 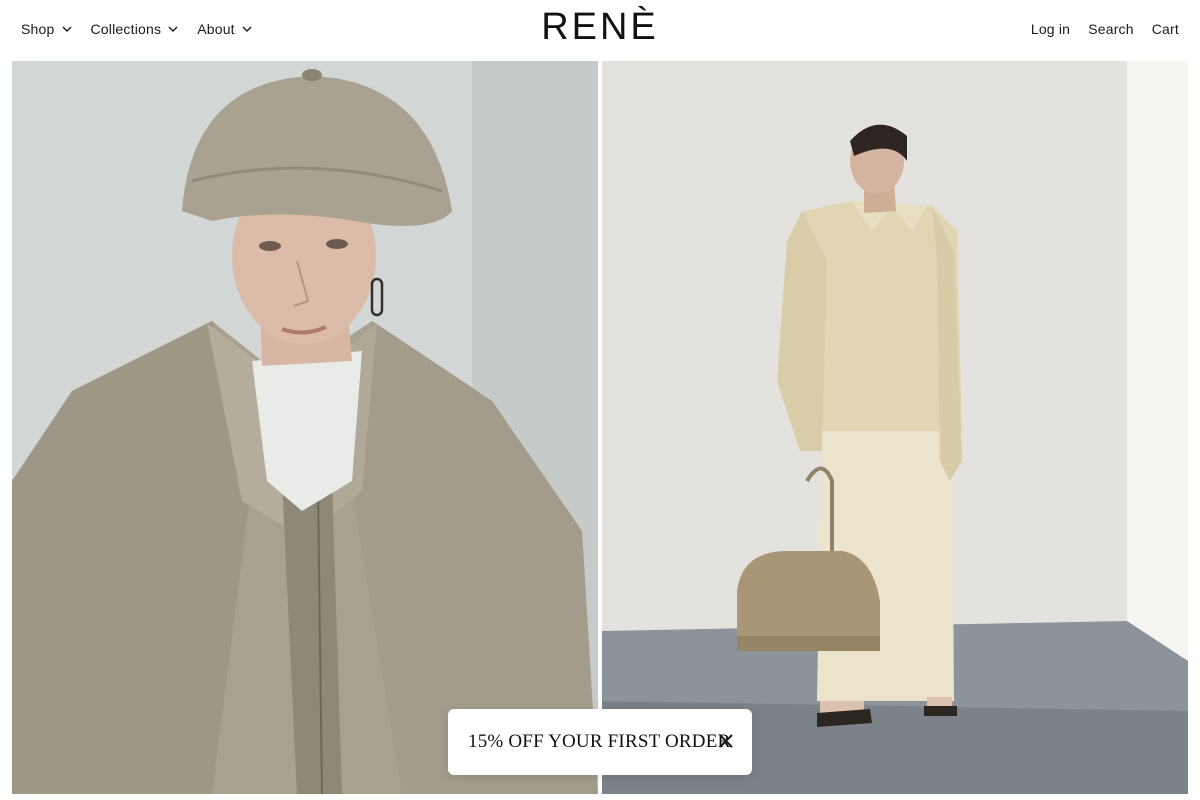 What do you see at coordinates (1050, 29) in the screenshot?
I see `login-link: Log in` at bounding box center [1050, 29].